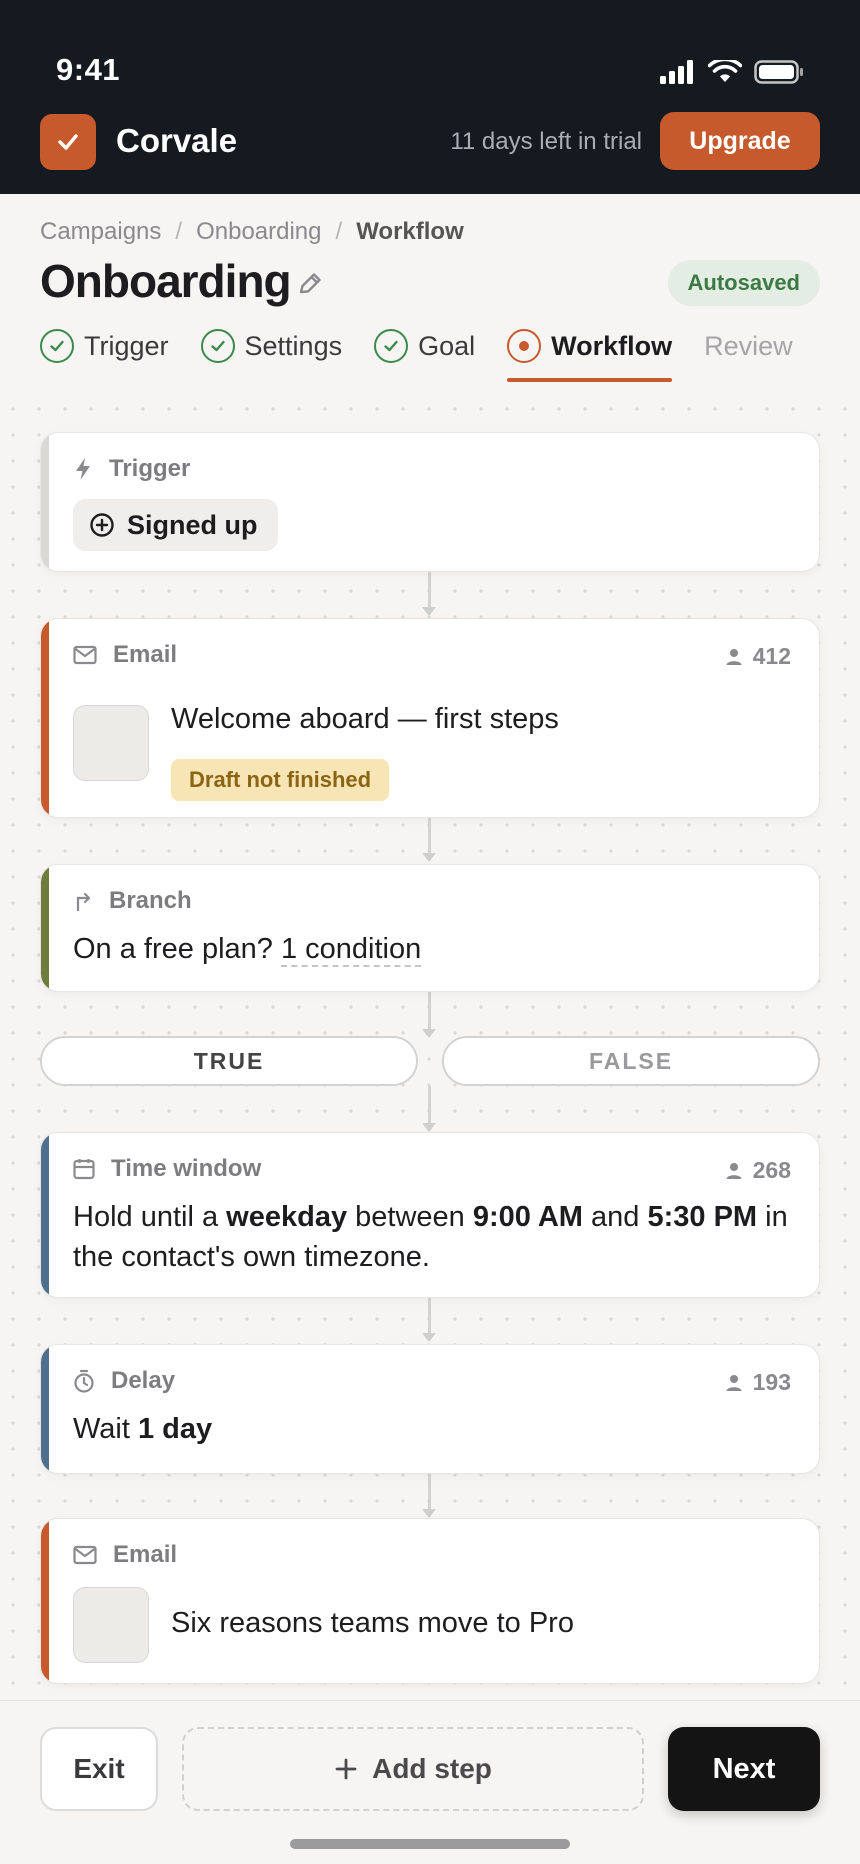 The width and height of the screenshot is (860, 1864). Describe the element at coordinates (432, 1768) in the screenshot. I see `add-step-label: Add step` at that location.